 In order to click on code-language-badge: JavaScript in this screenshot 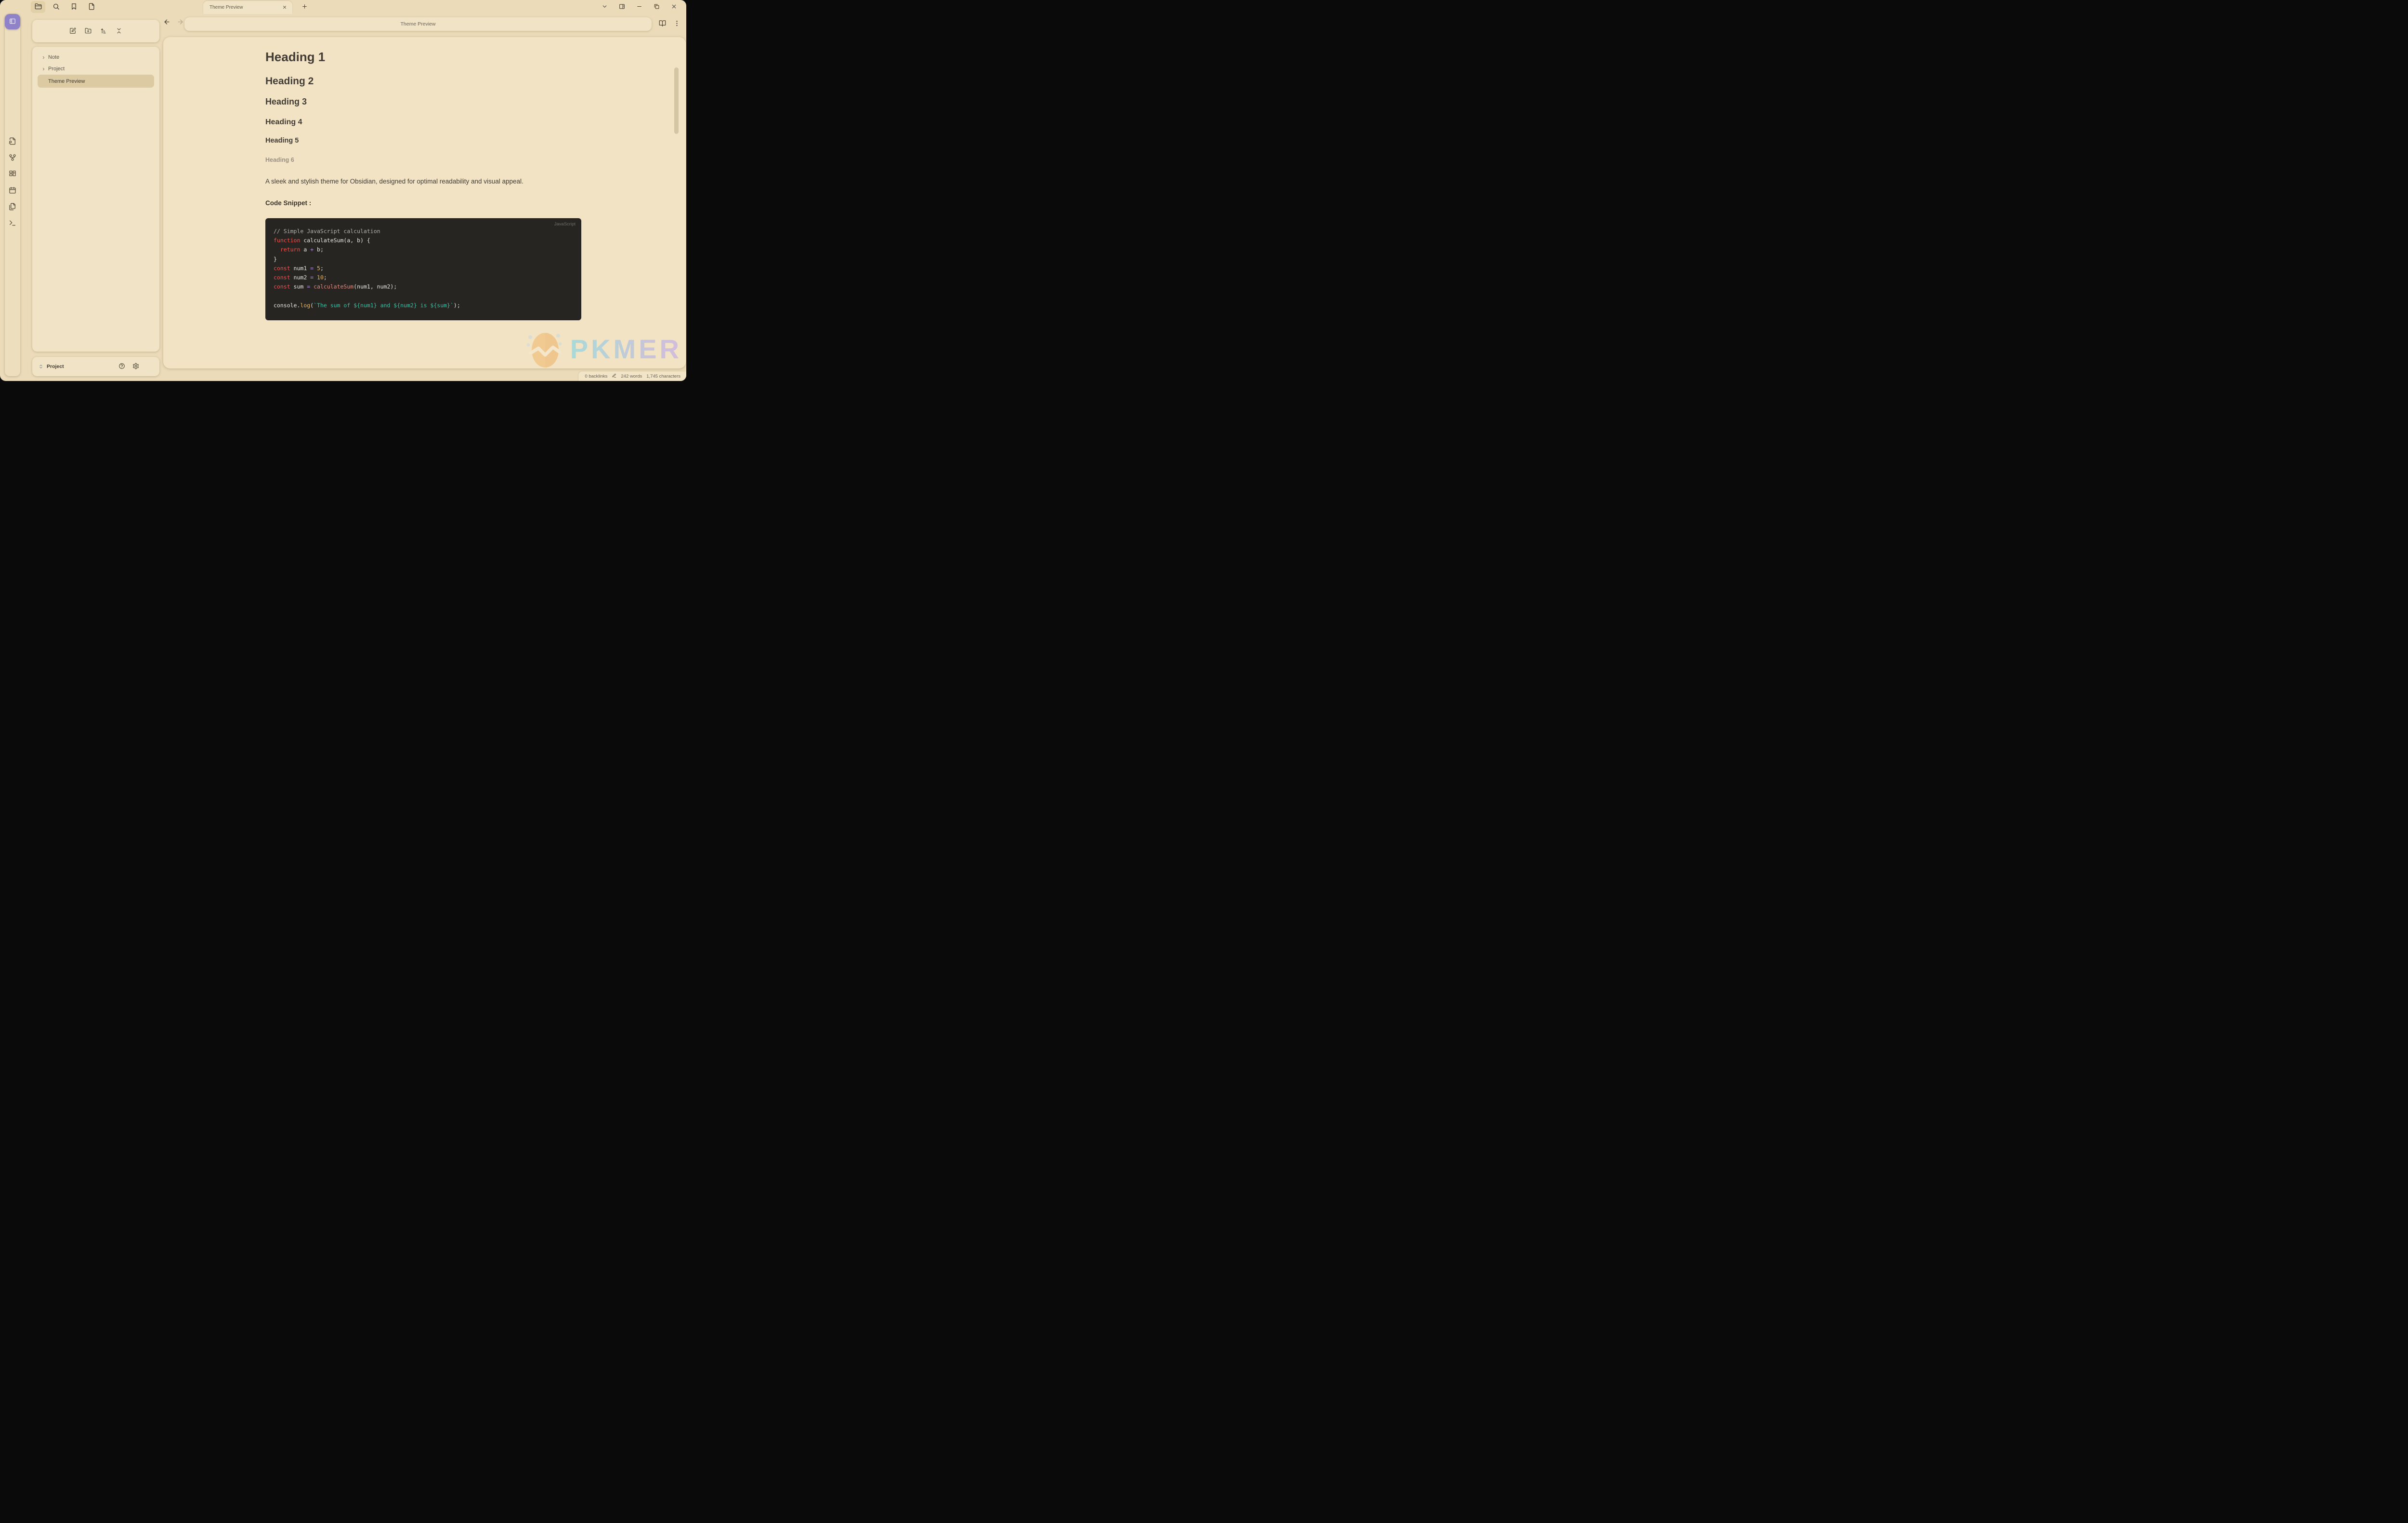, I will do `click(565, 224)`.